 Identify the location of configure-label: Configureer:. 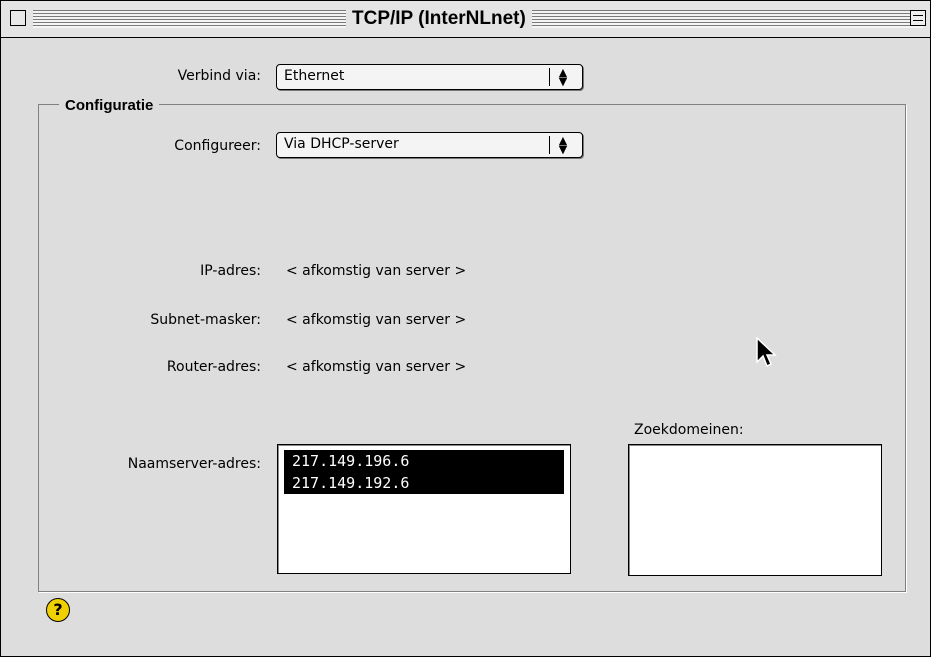
(217, 146).